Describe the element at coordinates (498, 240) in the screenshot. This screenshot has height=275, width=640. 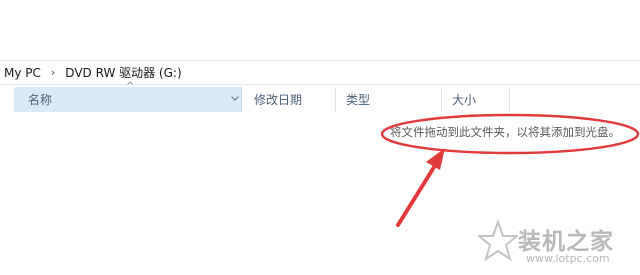
I see `star-logo-icon` at that location.